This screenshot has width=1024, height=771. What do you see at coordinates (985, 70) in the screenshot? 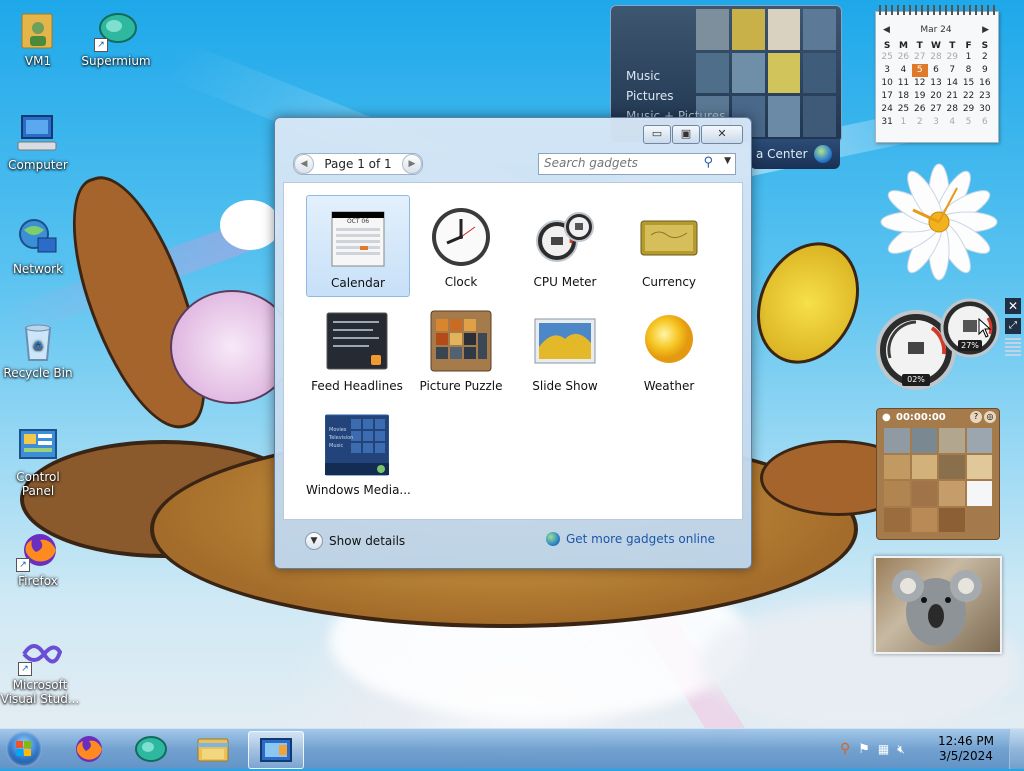
I see `calendar-day: 9` at bounding box center [985, 70].